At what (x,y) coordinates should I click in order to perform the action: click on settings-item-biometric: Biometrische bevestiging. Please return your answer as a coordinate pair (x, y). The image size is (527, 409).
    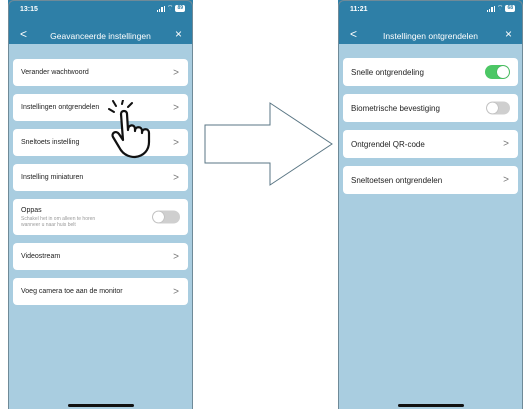
    Looking at the image, I should click on (430, 108).